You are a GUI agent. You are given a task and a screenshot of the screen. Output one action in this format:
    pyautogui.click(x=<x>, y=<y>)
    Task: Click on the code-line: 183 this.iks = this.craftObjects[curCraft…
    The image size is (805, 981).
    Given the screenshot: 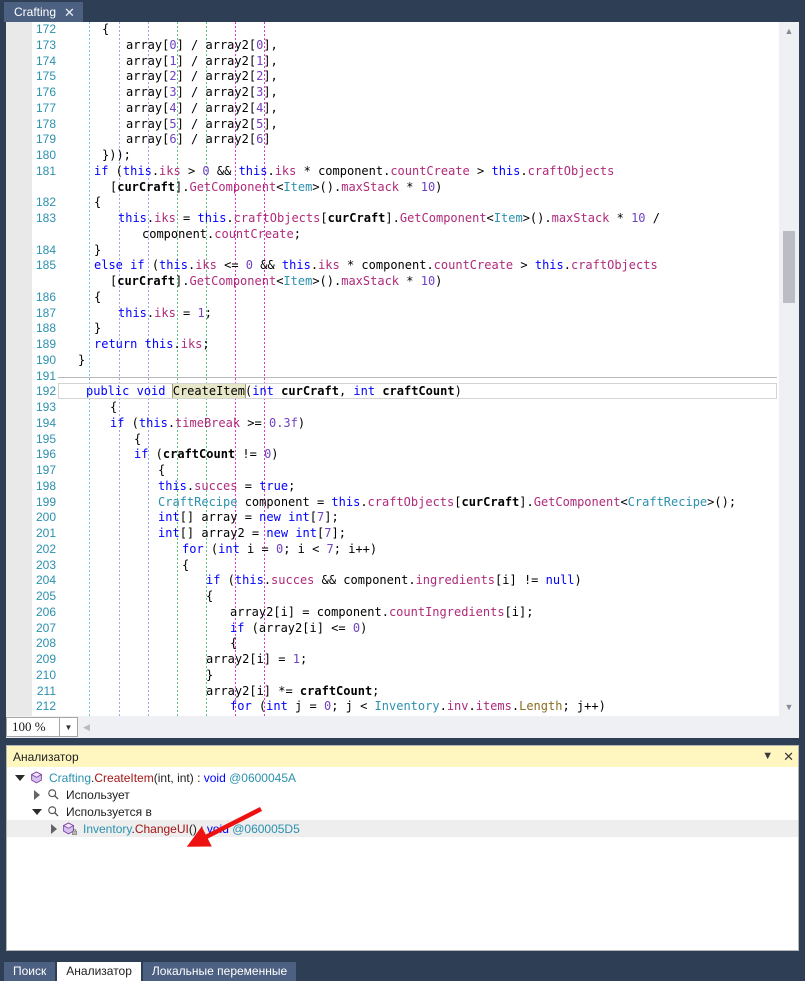 What is the action you would take?
    pyautogui.click(x=392, y=219)
    